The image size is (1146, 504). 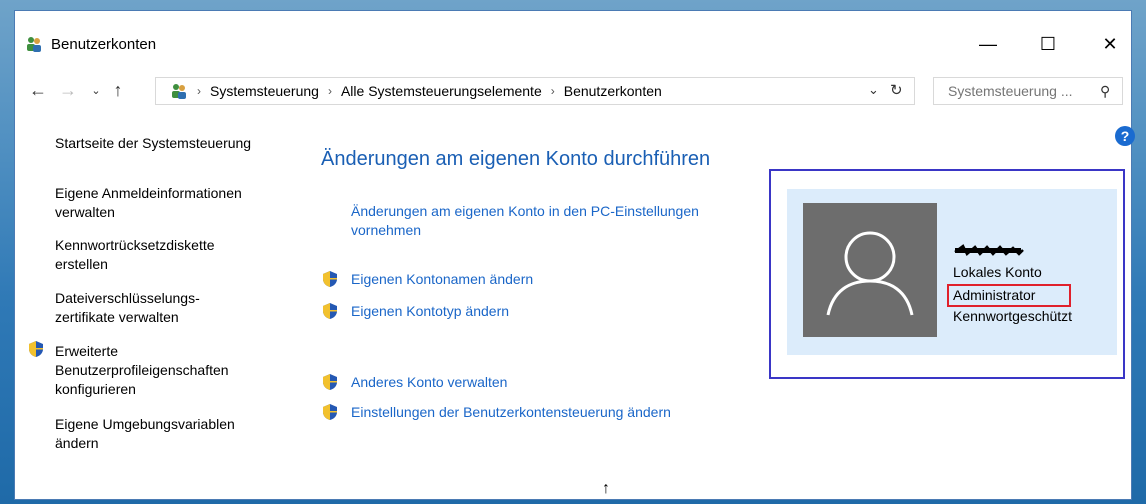 What do you see at coordinates (118, 90) in the screenshot?
I see `up-arrow-icon: ↑` at bounding box center [118, 90].